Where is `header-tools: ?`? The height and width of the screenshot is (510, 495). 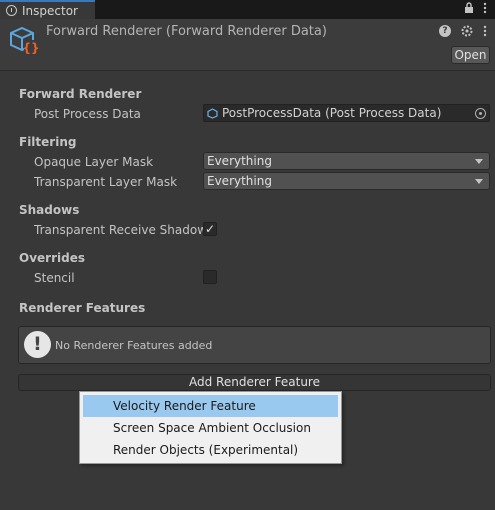
header-tools: ? is located at coordinates (463, 31).